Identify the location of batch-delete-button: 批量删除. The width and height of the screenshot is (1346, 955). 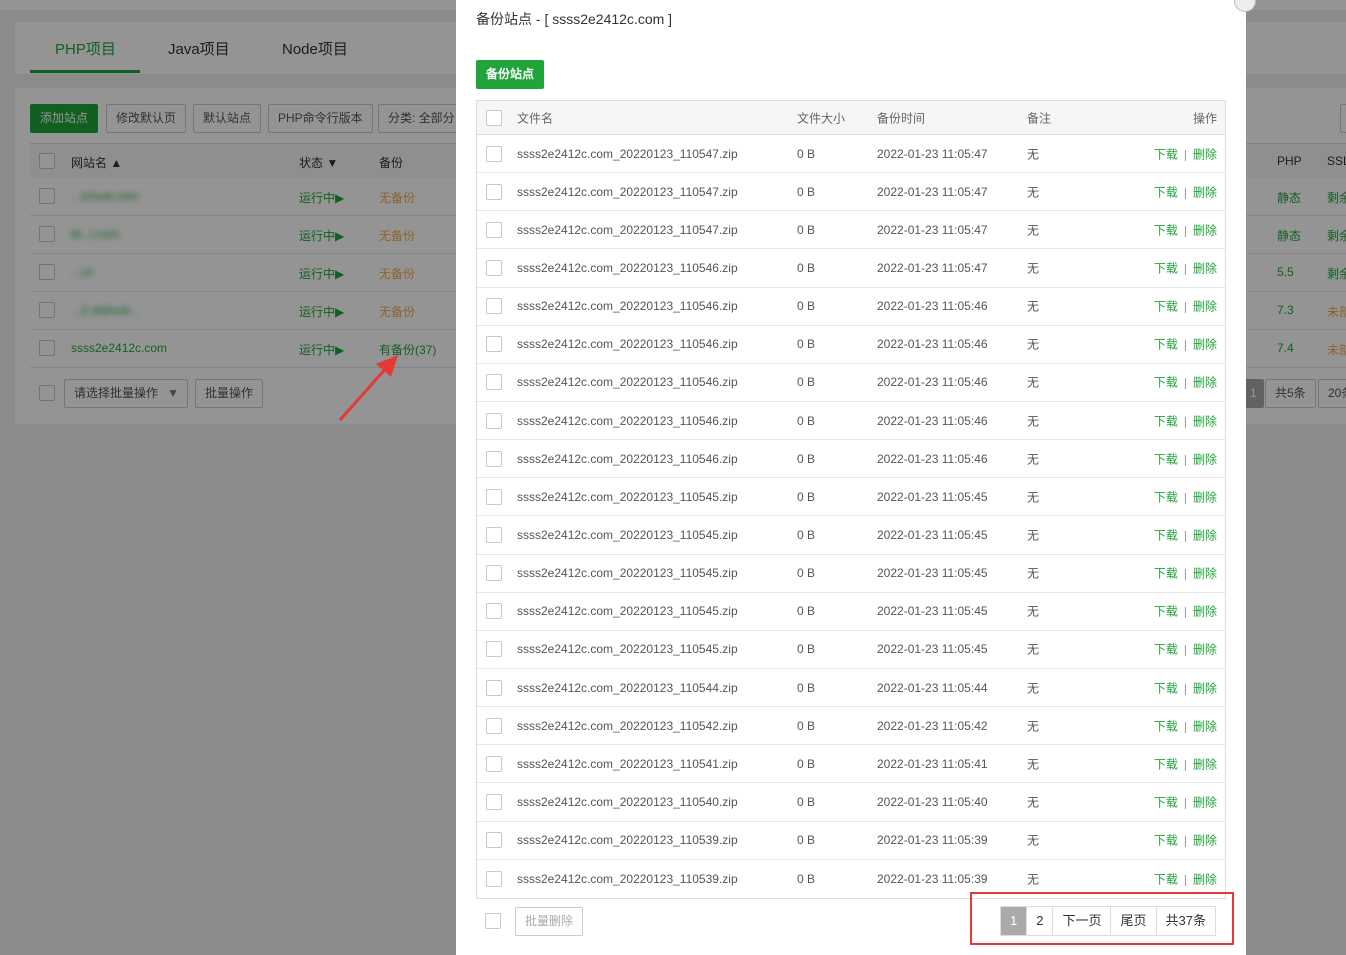
(549, 921).